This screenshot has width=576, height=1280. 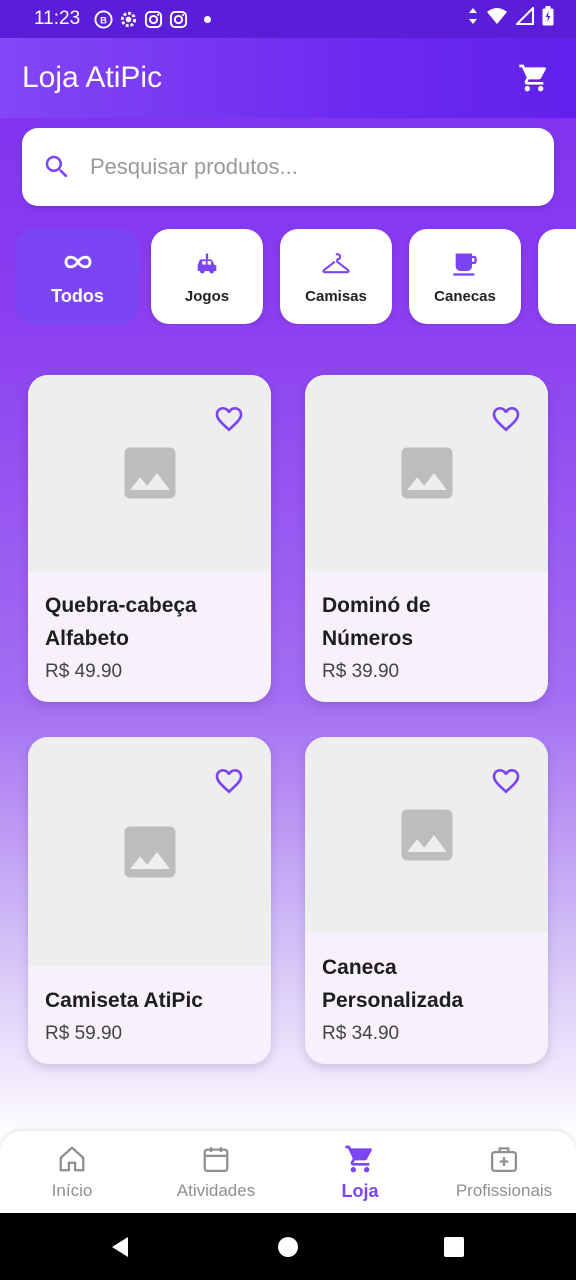 What do you see at coordinates (57, 18) in the screenshot?
I see `status-time: 11:23` at bounding box center [57, 18].